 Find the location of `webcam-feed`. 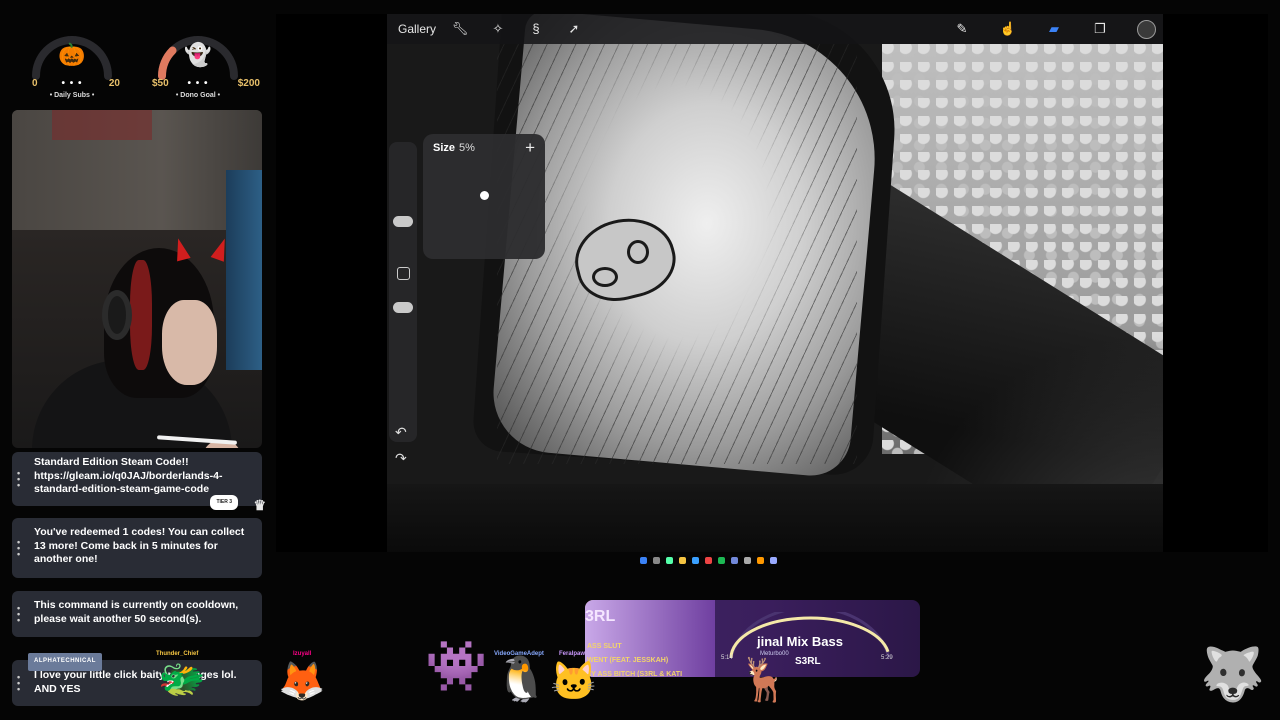

webcam-feed is located at coordinates (137, 279).